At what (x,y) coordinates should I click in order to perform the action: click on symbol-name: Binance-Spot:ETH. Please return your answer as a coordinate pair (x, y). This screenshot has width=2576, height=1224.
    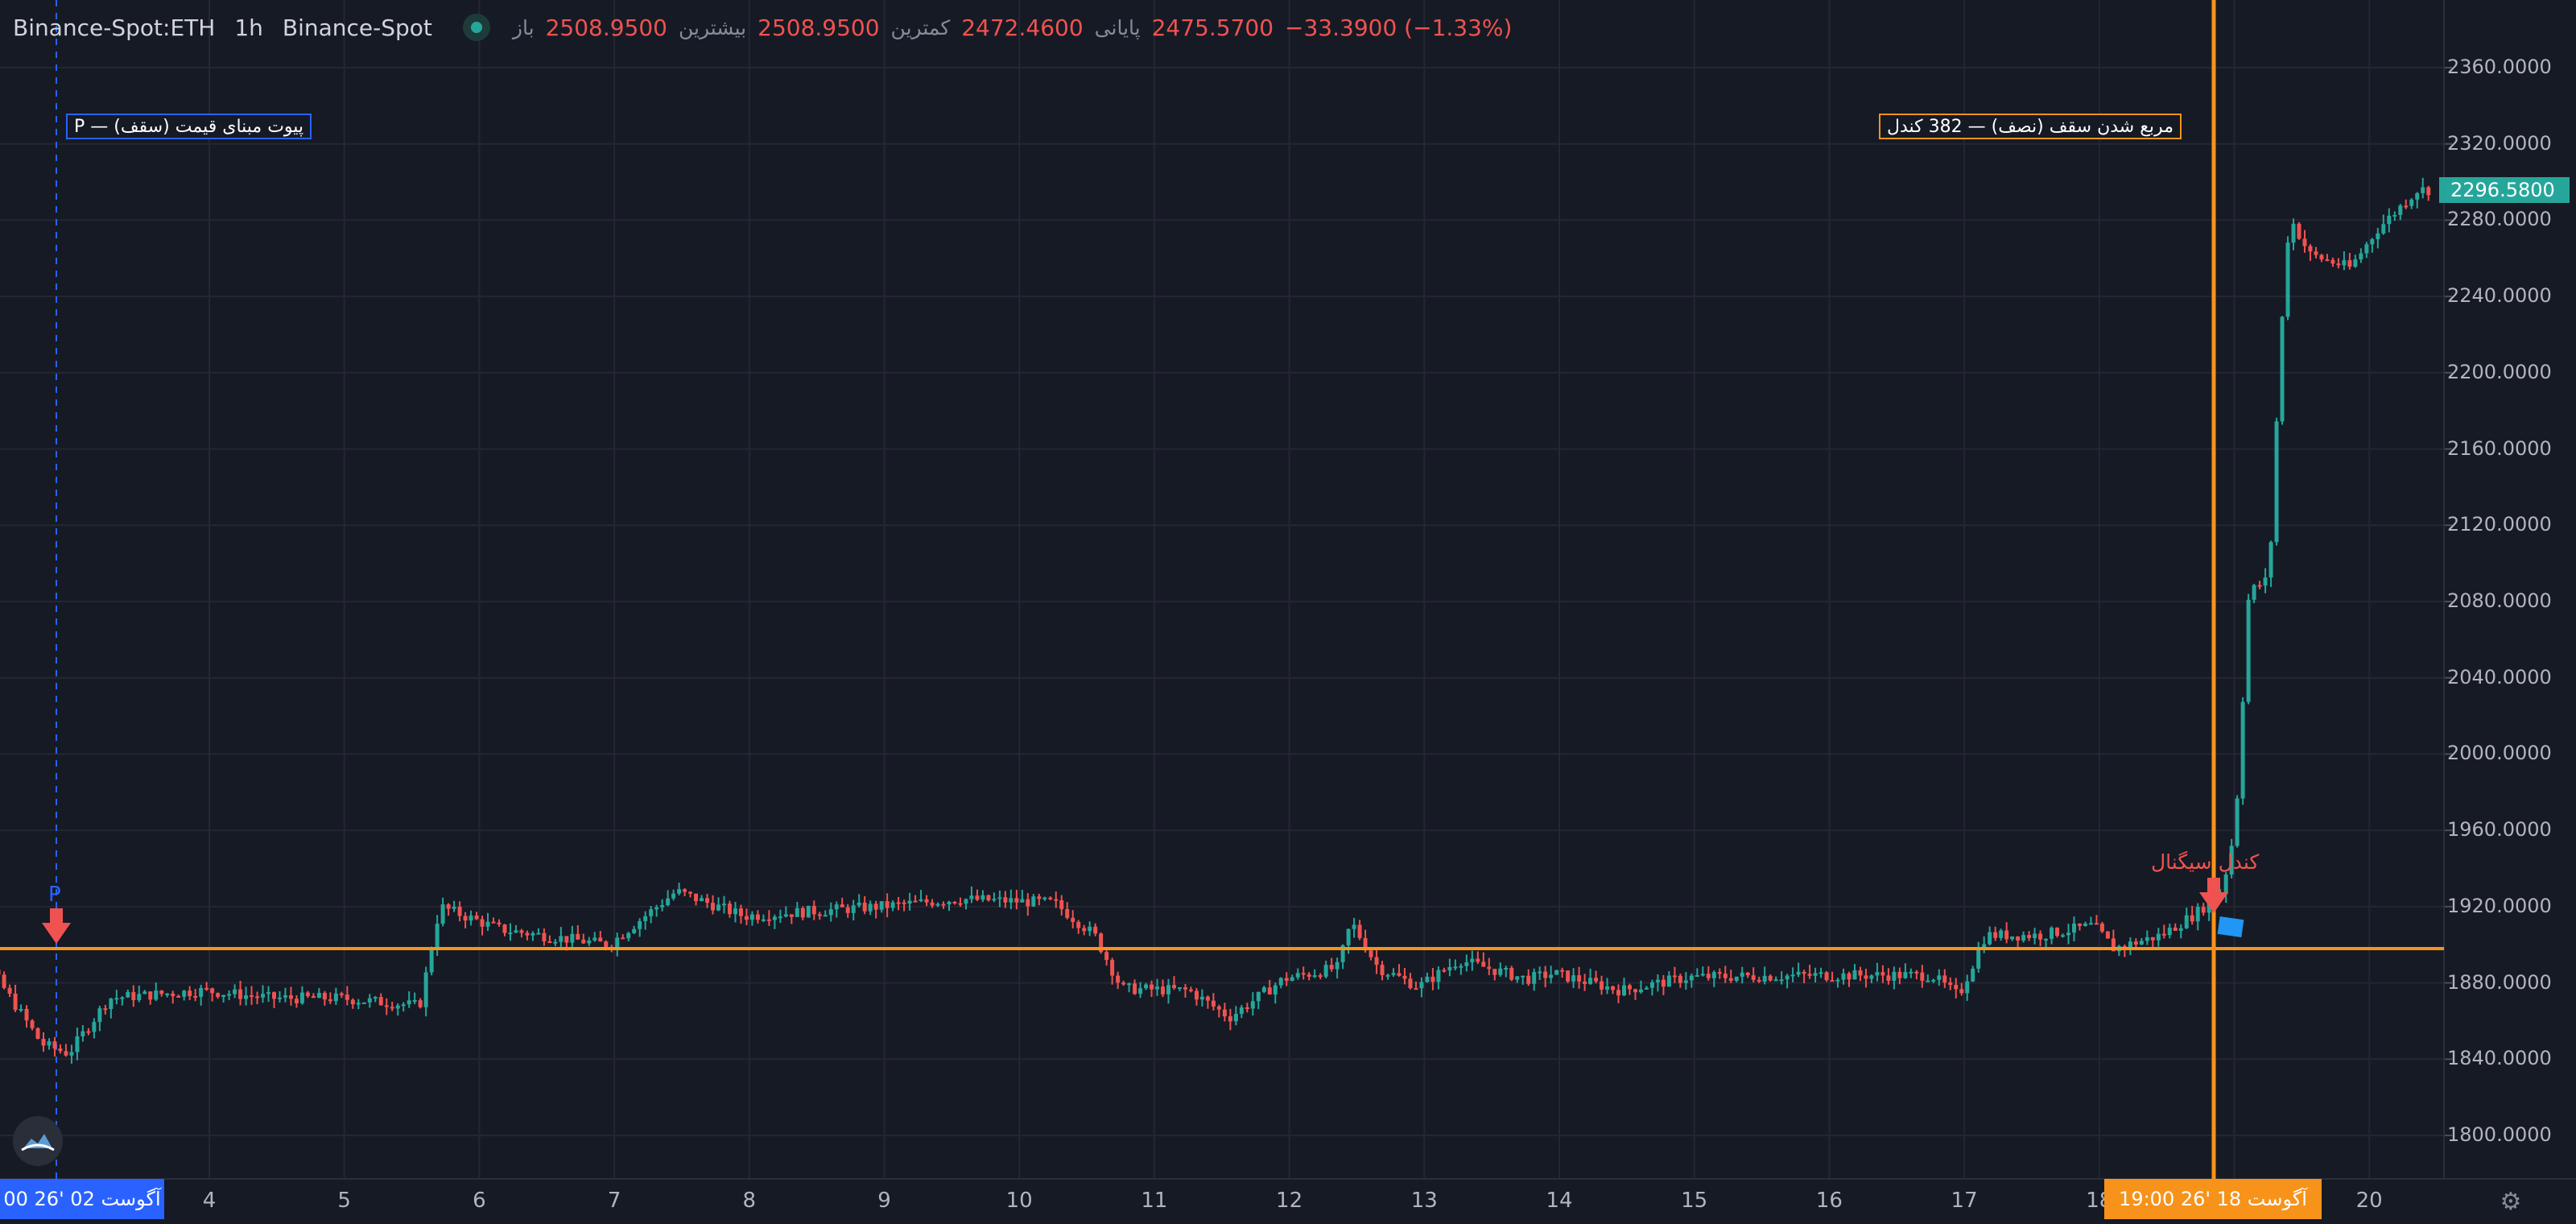
    Looking at the image, I should click on (114, 27).